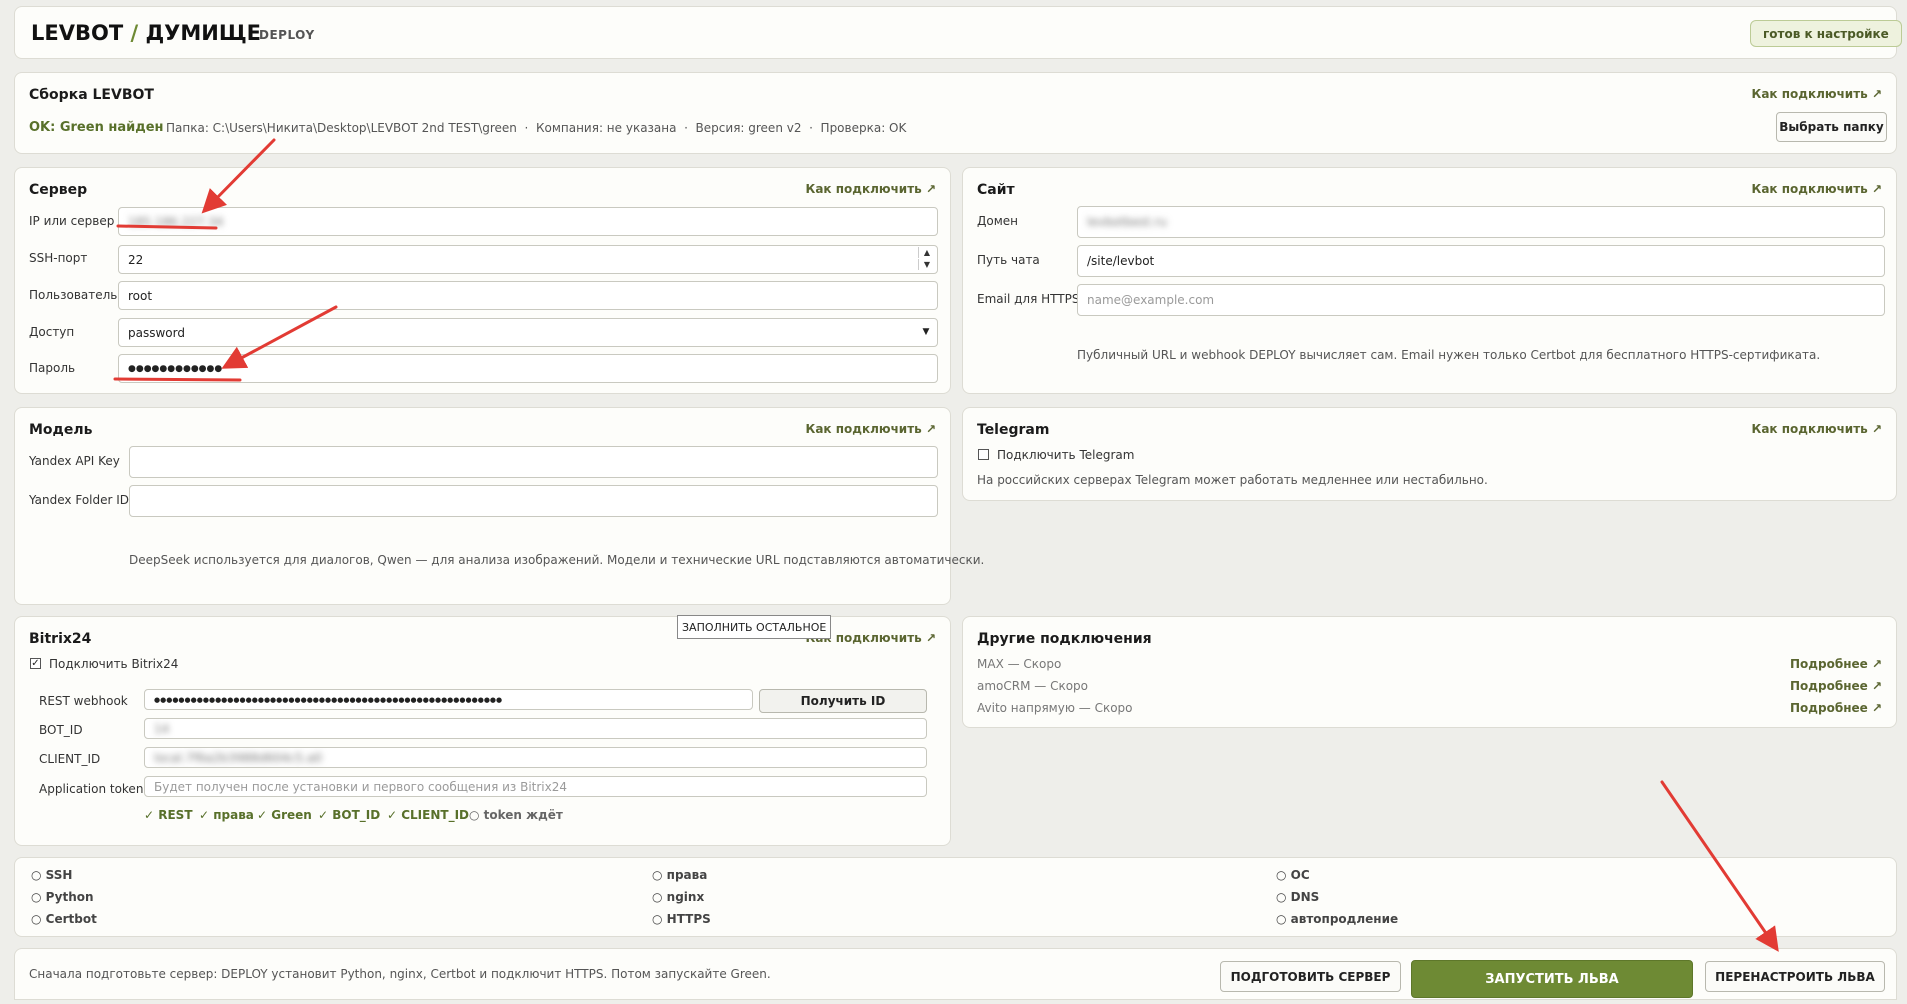 Image resolution: width=1907 pixels, height=1004 pixels. What do you see at coordinates (843, 701) in the screenshot?
I see `get-id-button: Получить ID` at bounding box center [843, 701].